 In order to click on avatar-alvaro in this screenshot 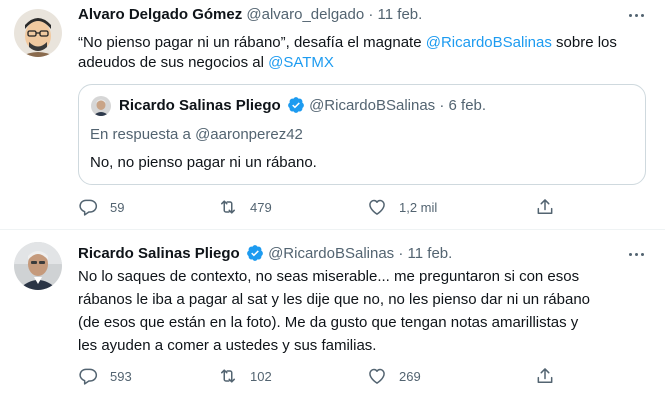, I will do `click(38, 33)`.